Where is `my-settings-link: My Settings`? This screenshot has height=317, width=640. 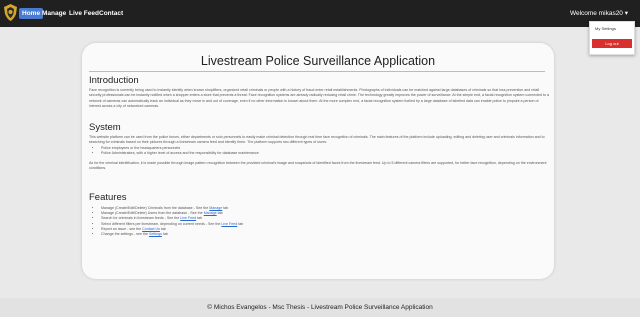 my-settings-link: My Settings is located at coordinates (605, 28).